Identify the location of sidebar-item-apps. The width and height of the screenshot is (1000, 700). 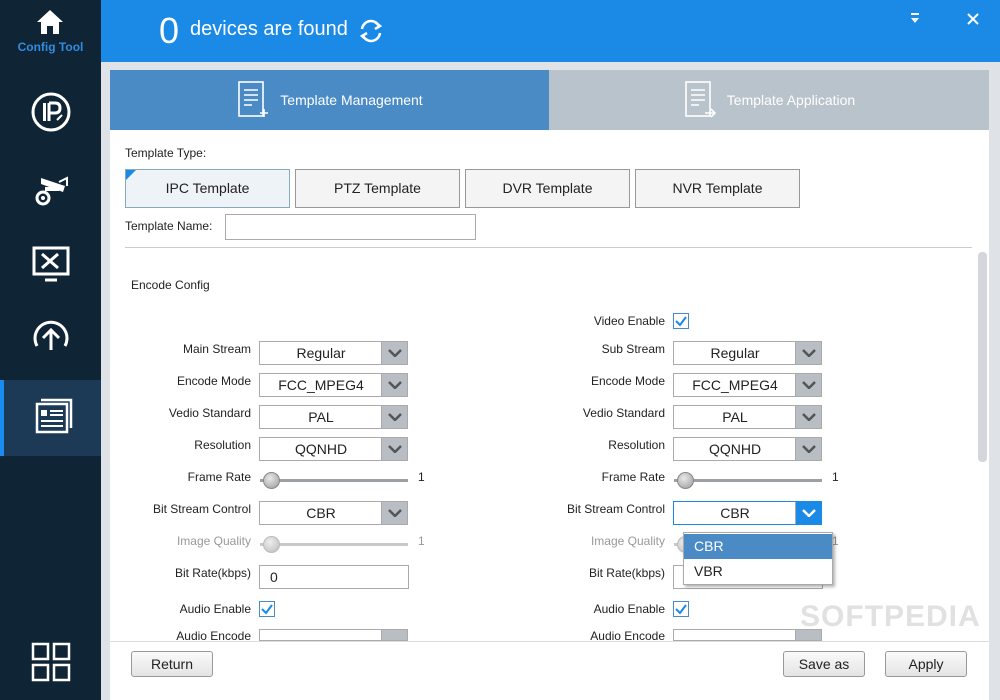
(50, 662).